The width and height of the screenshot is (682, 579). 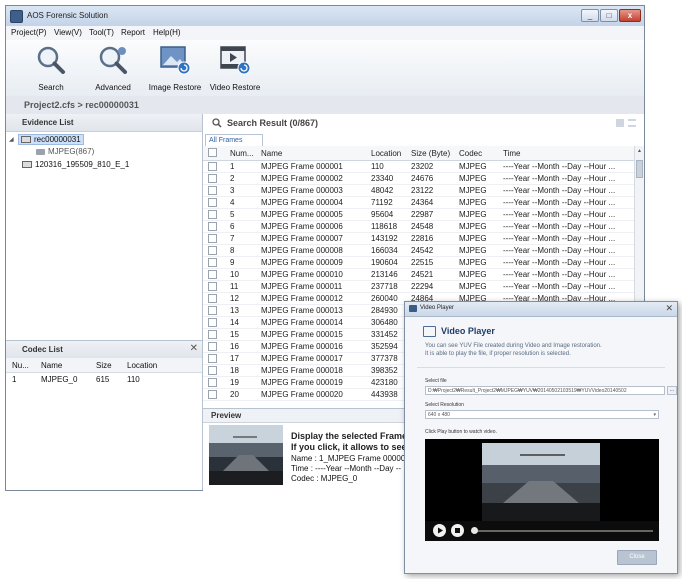 What do you see at coordinates (232, 238) in the screenshot?
I see `cell-number: 7` at bounding box center [232, 238].